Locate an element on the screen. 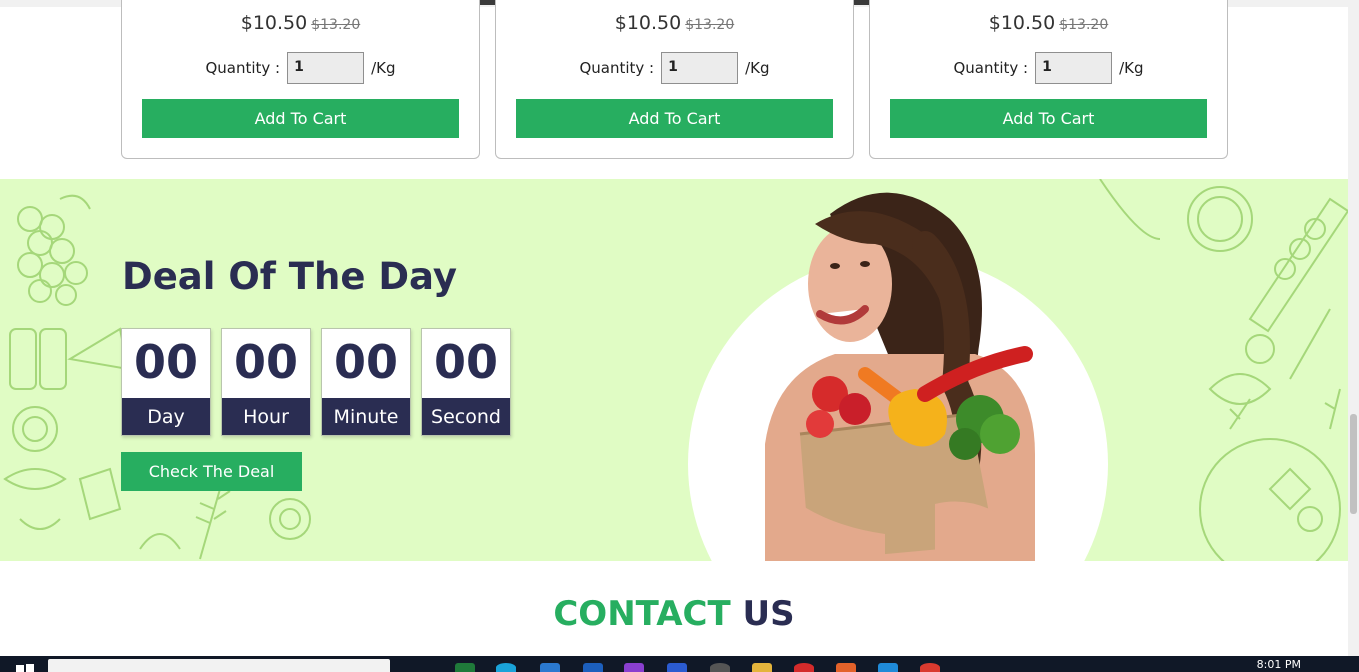  vegetable-doodle-right is located at coordinates (1223, 370).